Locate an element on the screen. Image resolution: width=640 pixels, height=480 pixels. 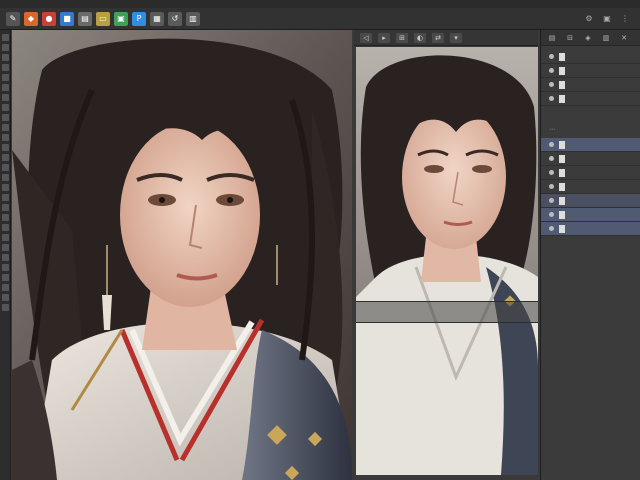
panel-tab-icon: ⊟ is located at coordinates (570, 38).